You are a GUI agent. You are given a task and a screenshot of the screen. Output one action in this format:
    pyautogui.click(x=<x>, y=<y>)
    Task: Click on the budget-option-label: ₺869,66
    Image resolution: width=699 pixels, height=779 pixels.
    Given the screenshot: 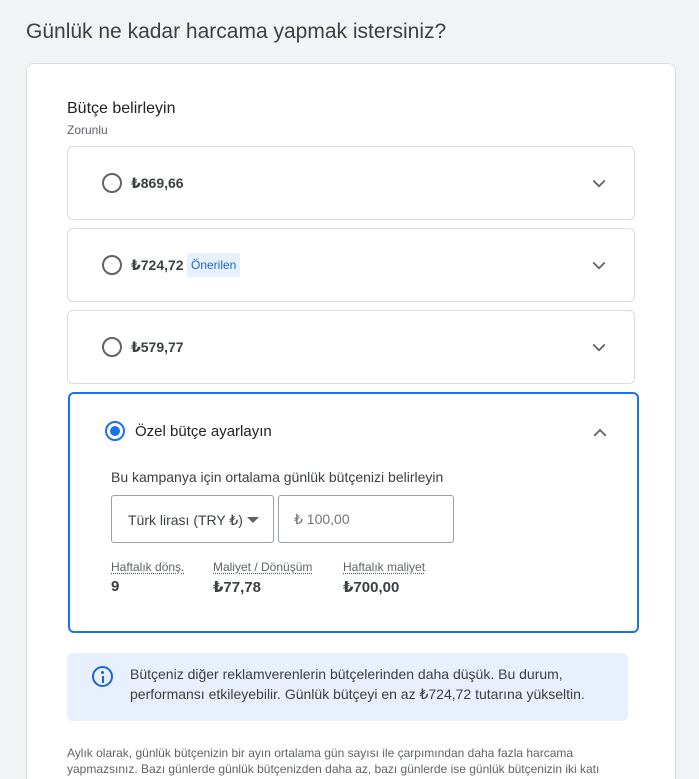 What is the action you would take?
    pyautogui.click(x=157, y=183)
    